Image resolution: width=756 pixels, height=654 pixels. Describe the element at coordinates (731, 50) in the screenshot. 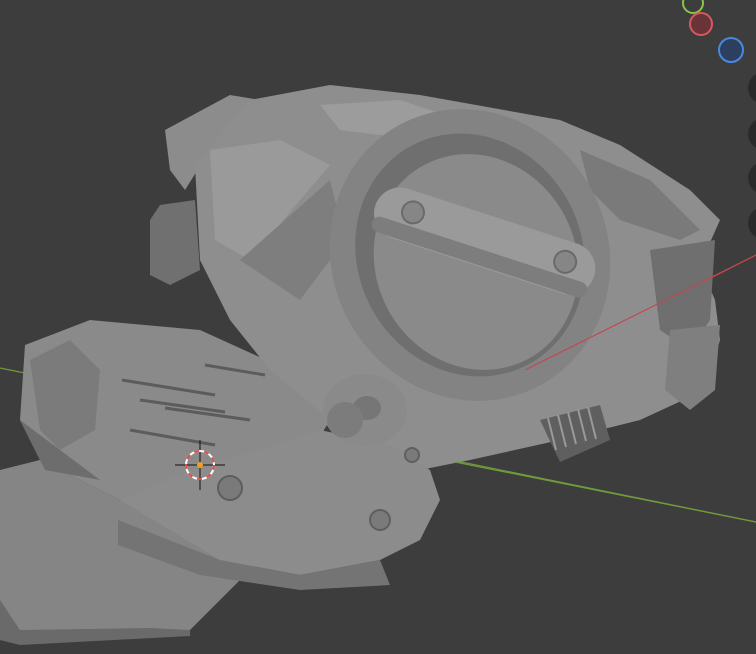

I see `z-axis-gizmo` at that location.